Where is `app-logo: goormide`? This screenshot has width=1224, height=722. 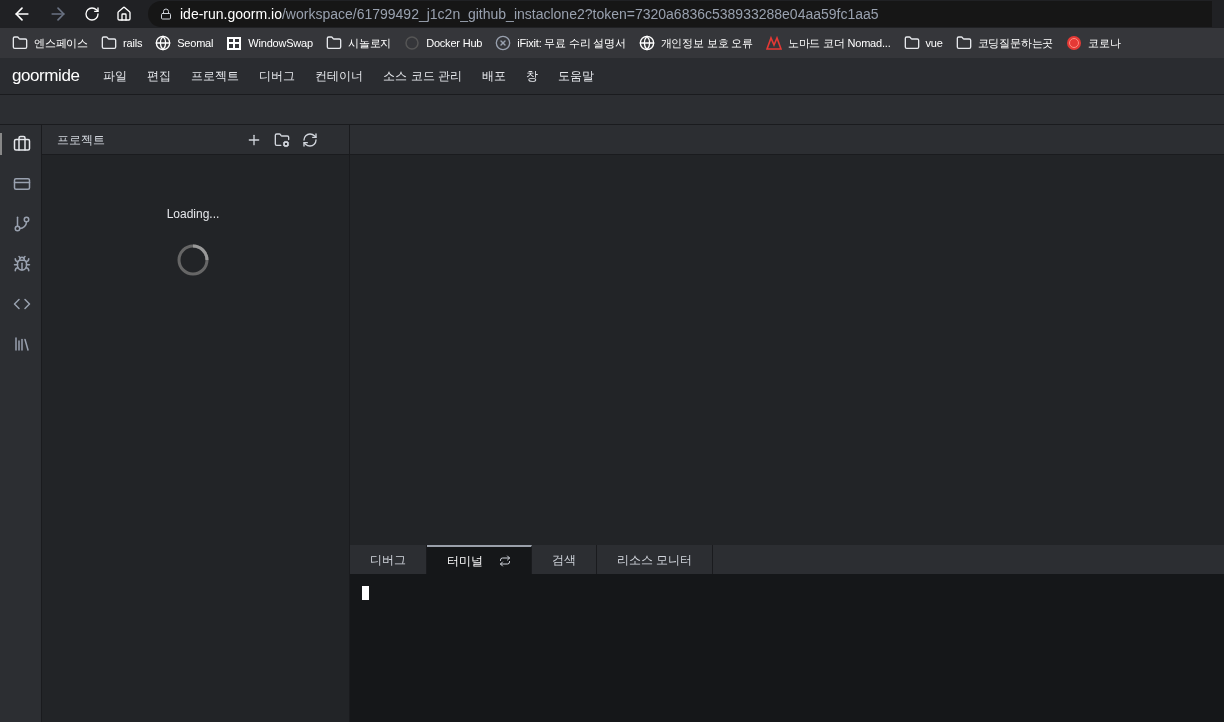 app-logo: goormide is located at coordinates (46, 76).